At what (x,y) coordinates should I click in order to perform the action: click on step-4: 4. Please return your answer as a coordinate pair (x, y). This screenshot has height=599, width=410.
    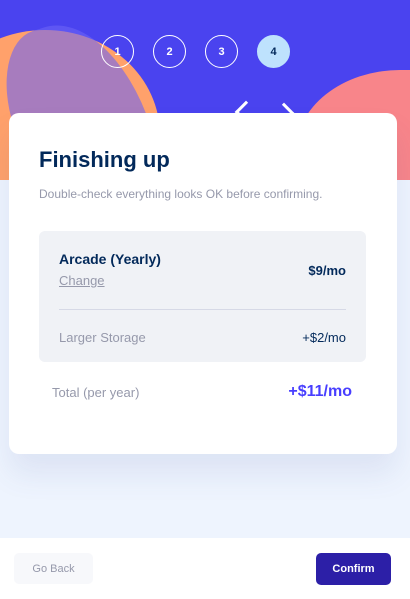
    Looking at the image, I should click on (273, 51).